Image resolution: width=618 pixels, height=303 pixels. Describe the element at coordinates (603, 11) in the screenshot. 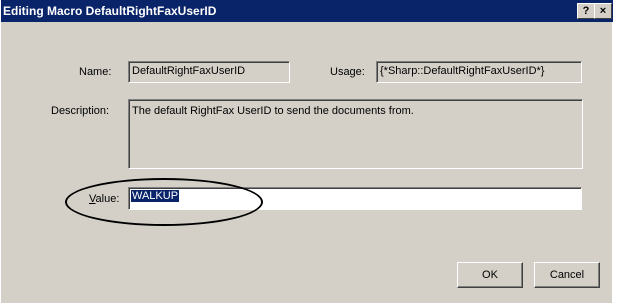

I see `close-button: ×` at that location.